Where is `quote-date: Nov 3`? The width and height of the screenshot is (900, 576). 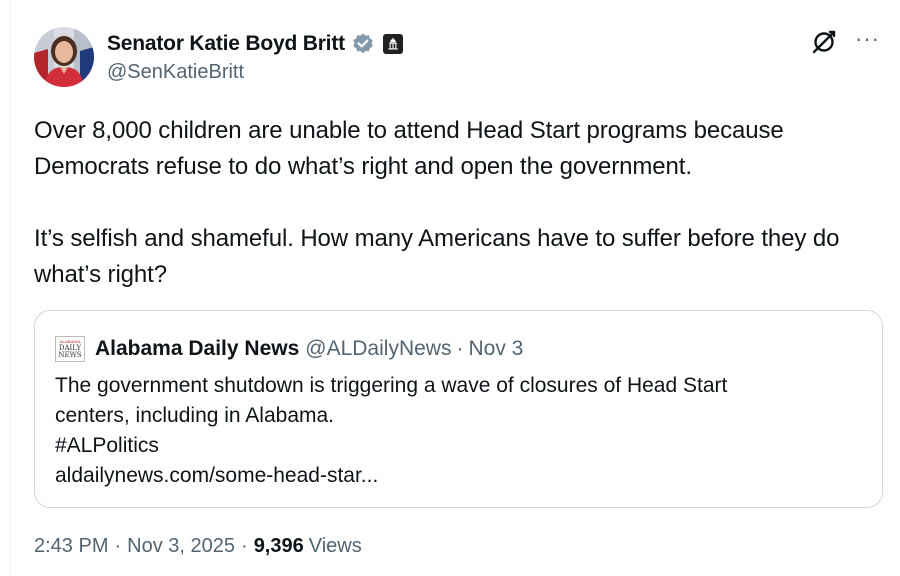
quote-date: Nov 3 is located at coordinates (495, 349).